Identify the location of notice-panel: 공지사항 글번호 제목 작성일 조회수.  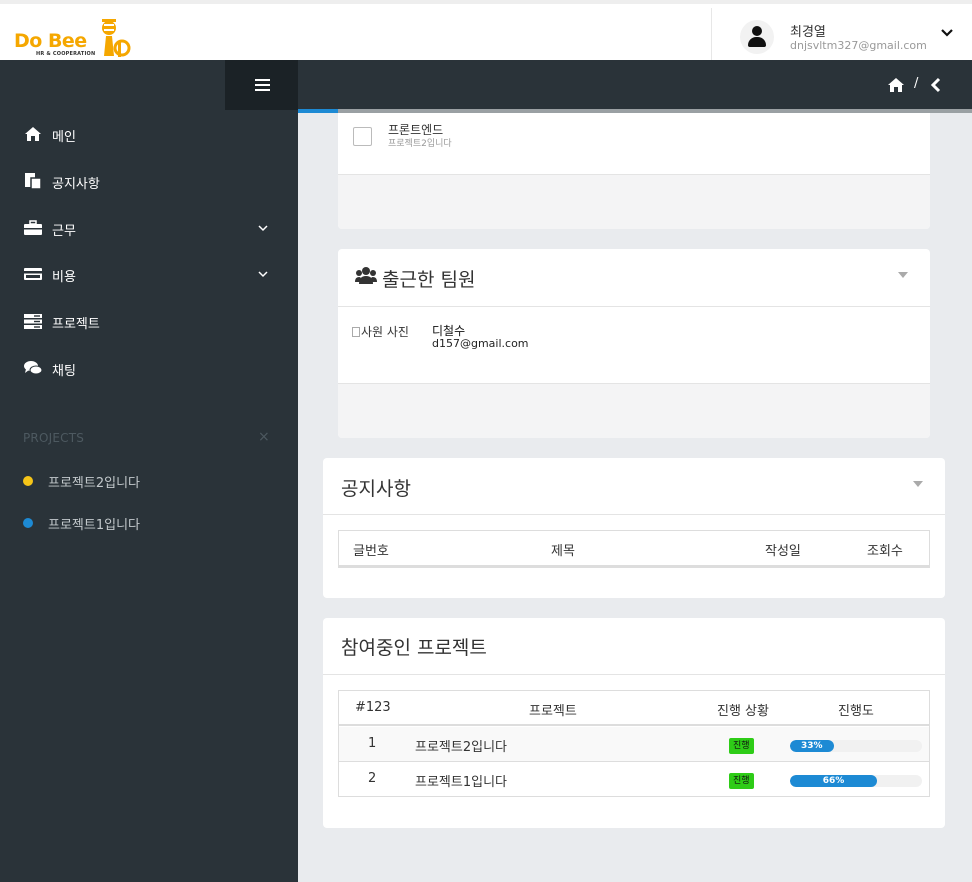
(634, 528).